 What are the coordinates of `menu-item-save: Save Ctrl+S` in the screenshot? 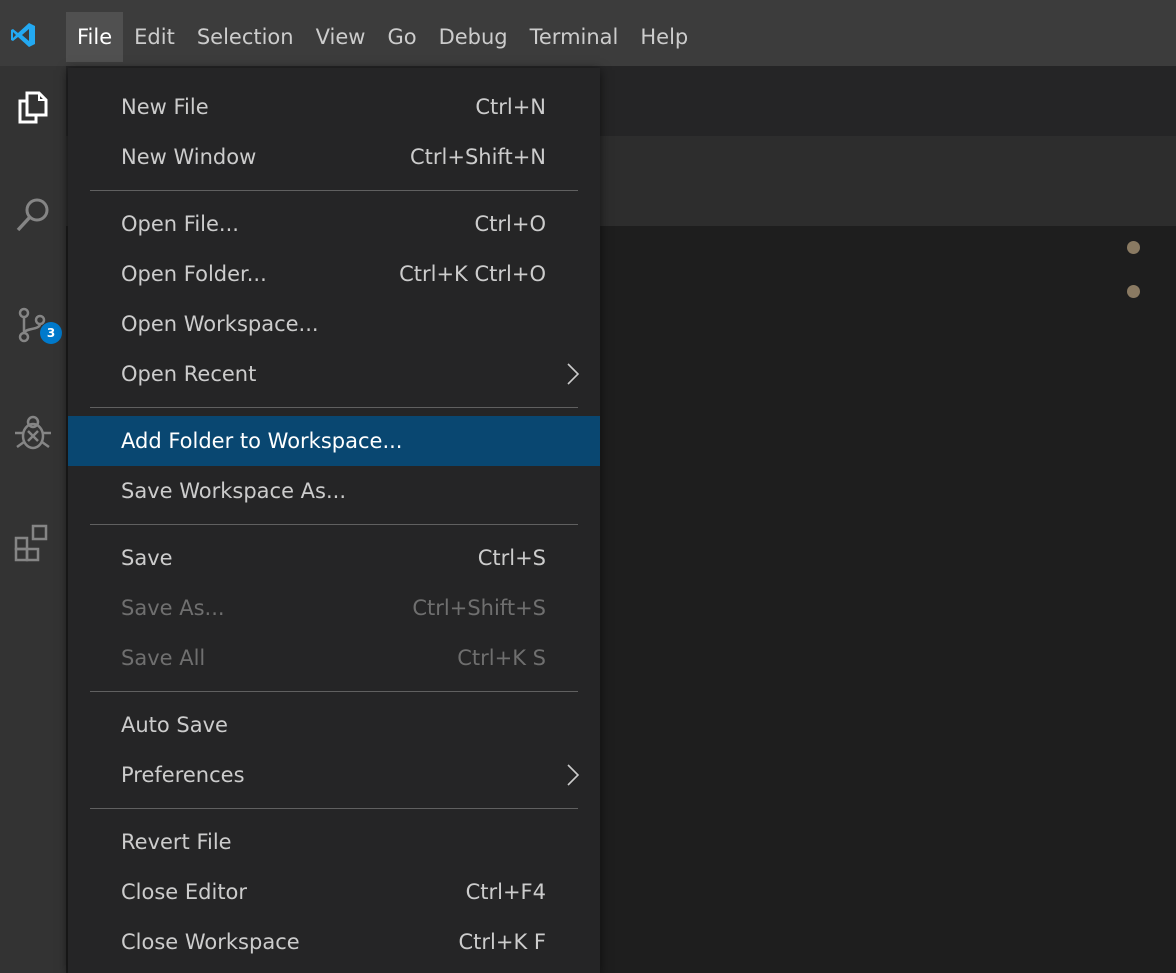 It's located at (334, 558).